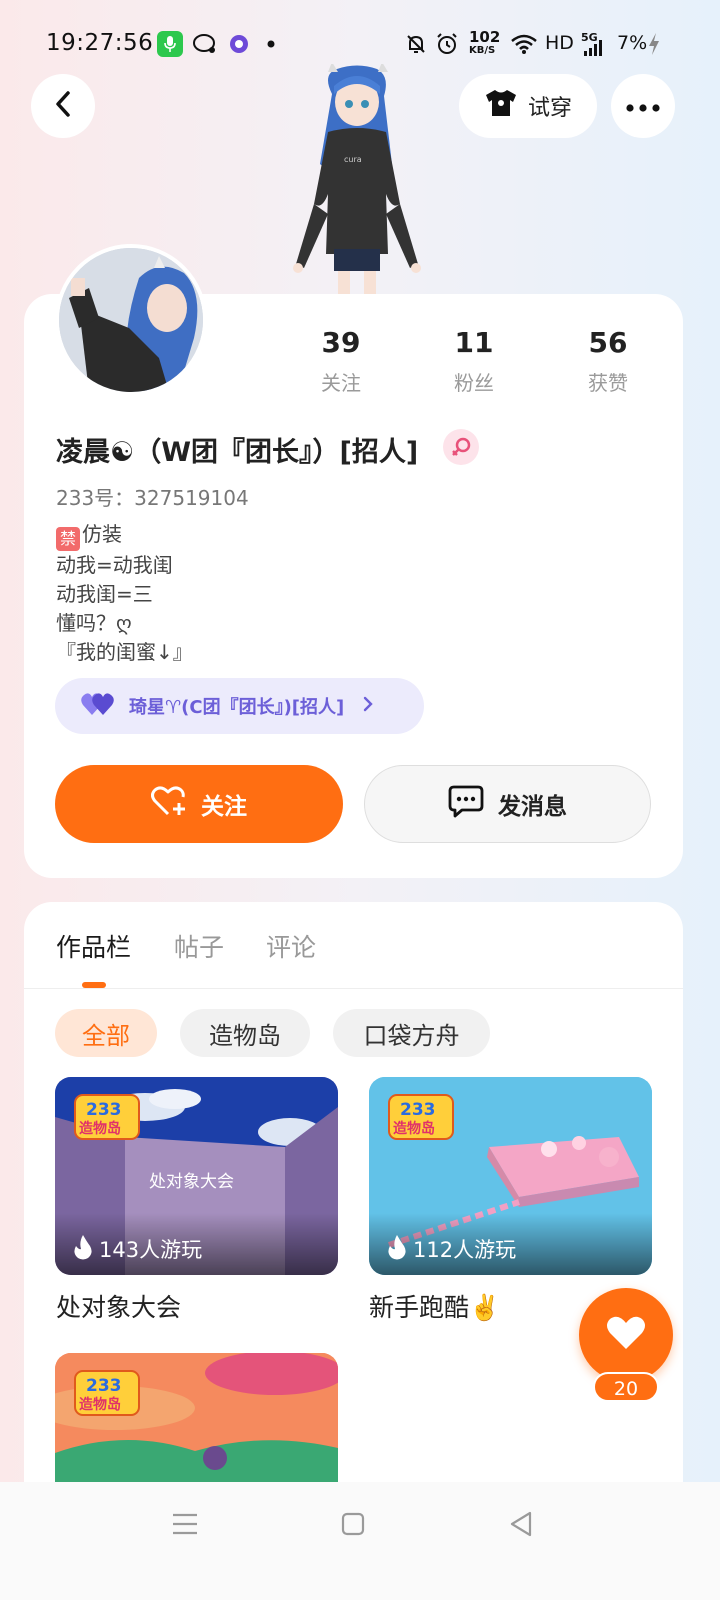  Describe the element at coordinates (353, 1526) in the screenshot. I see `home-icon` at that location.